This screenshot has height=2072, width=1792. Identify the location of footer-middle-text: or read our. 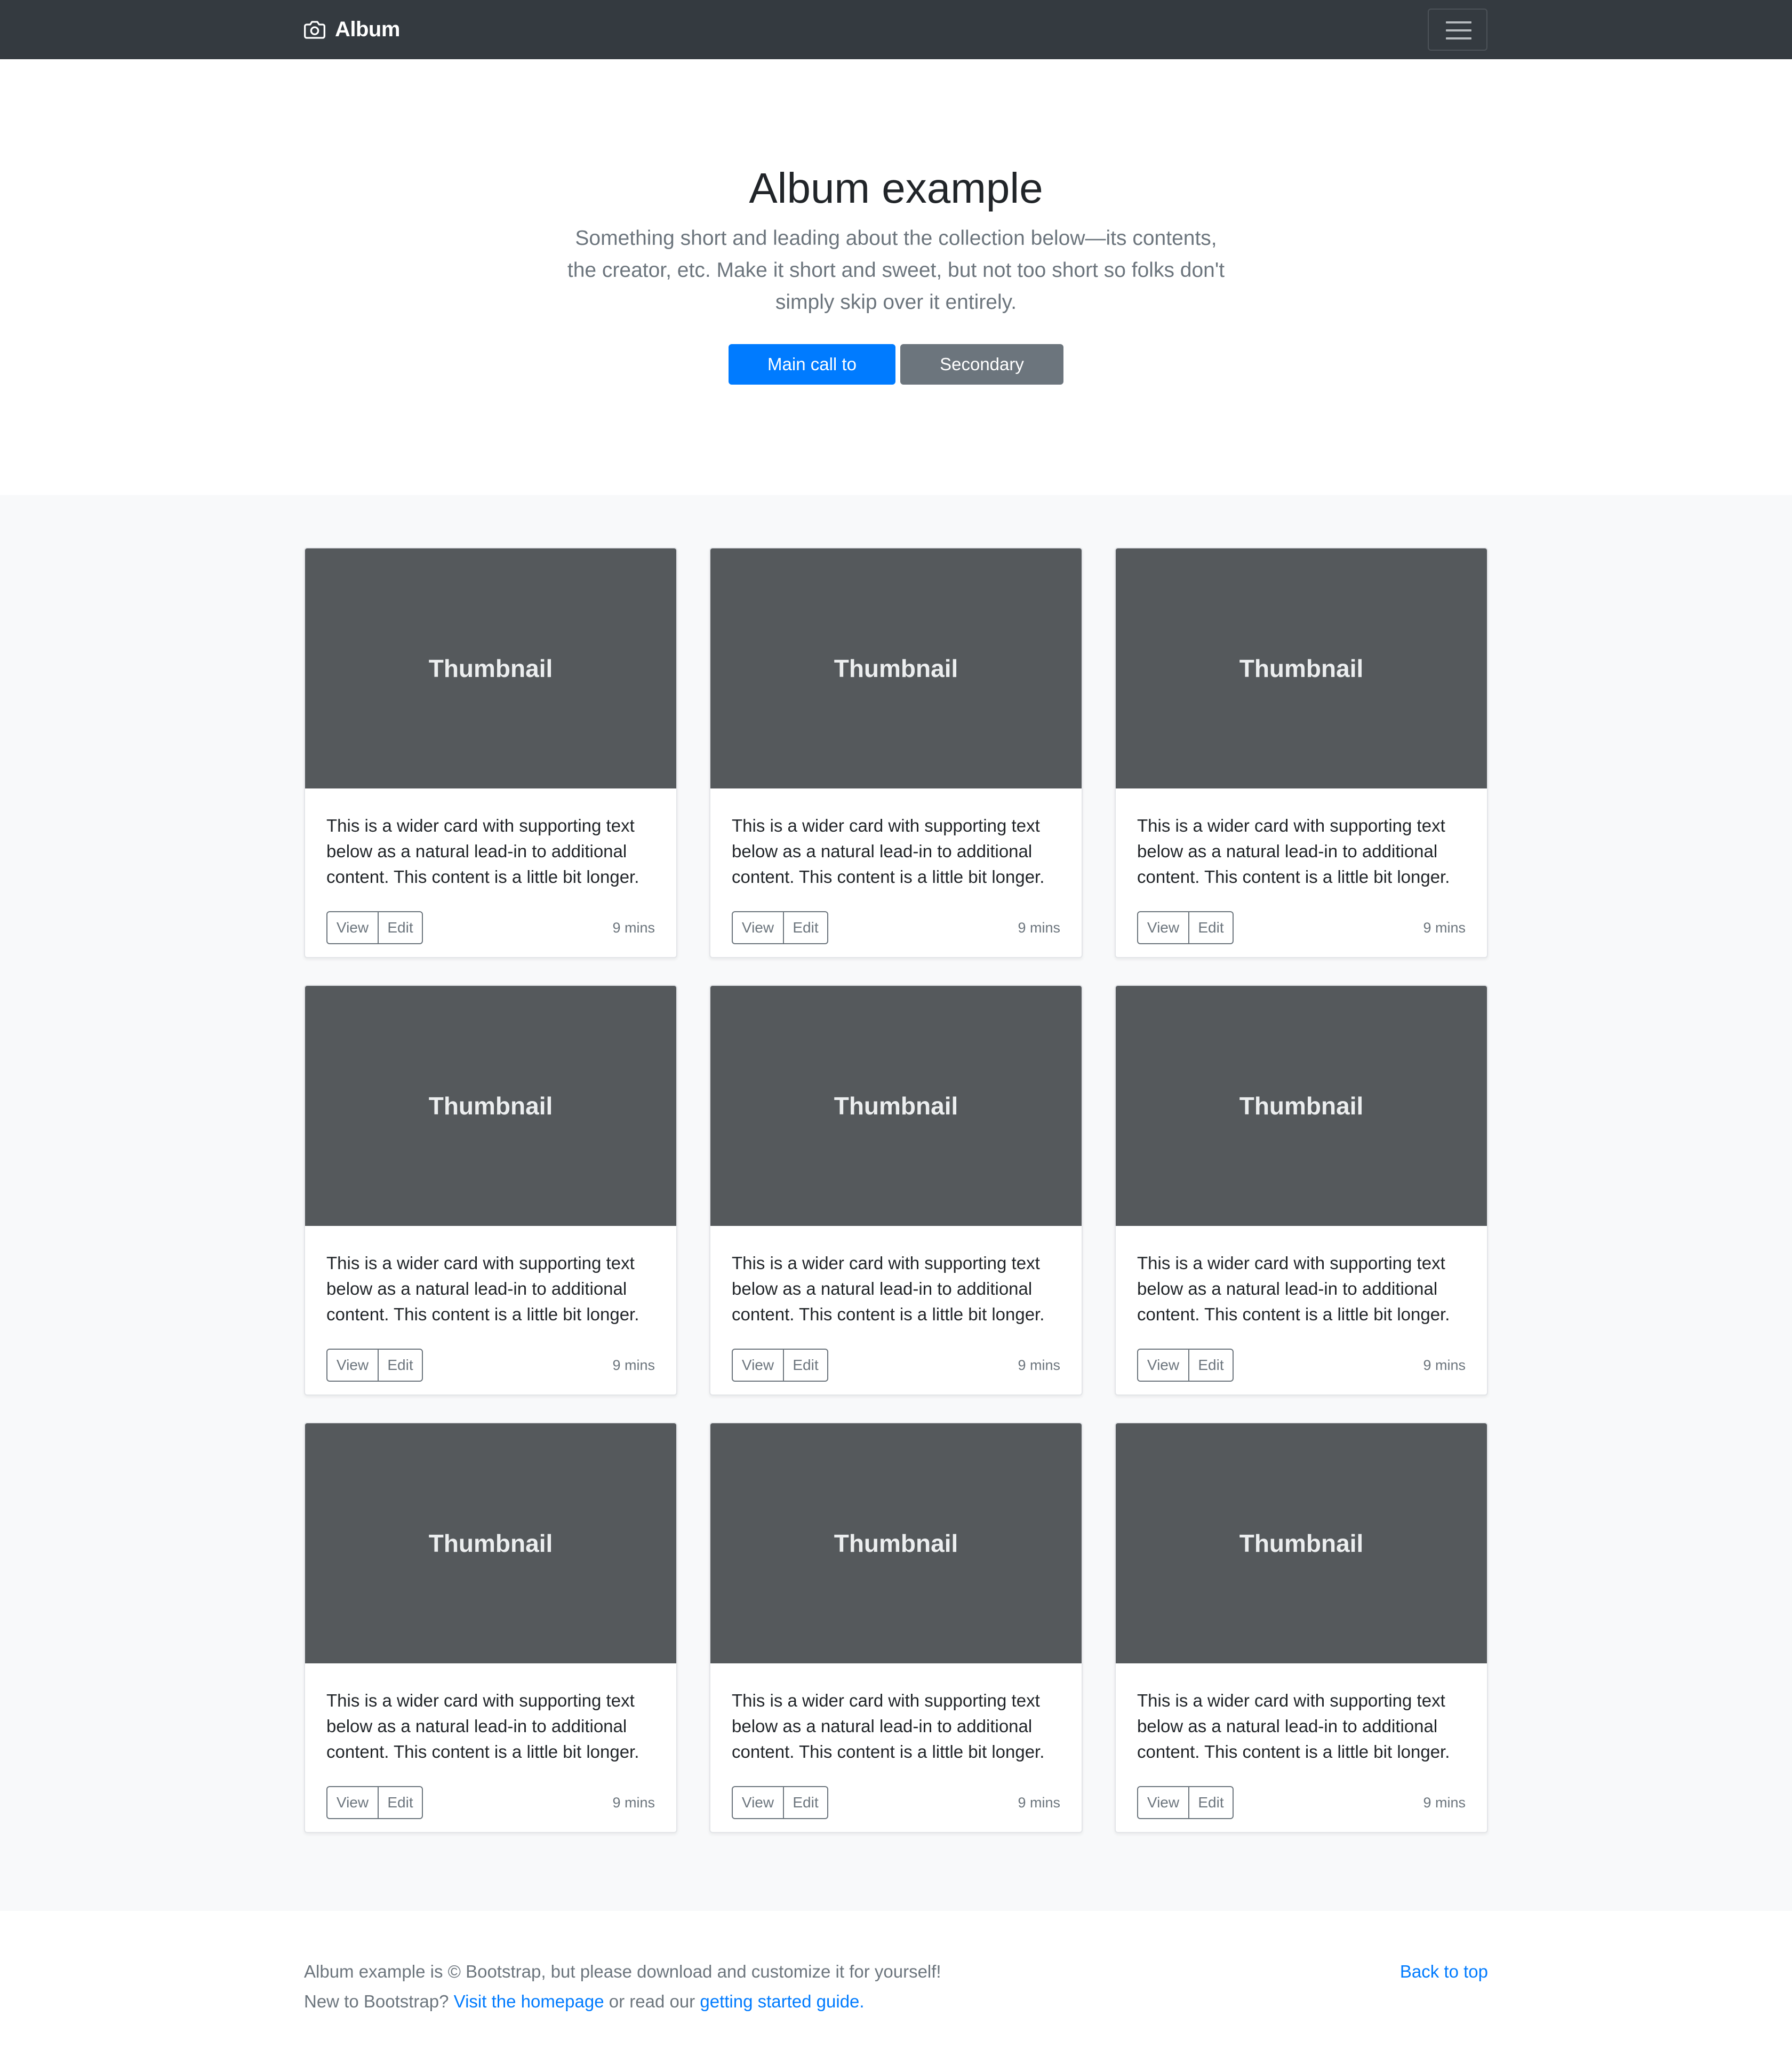
(652, 2001).